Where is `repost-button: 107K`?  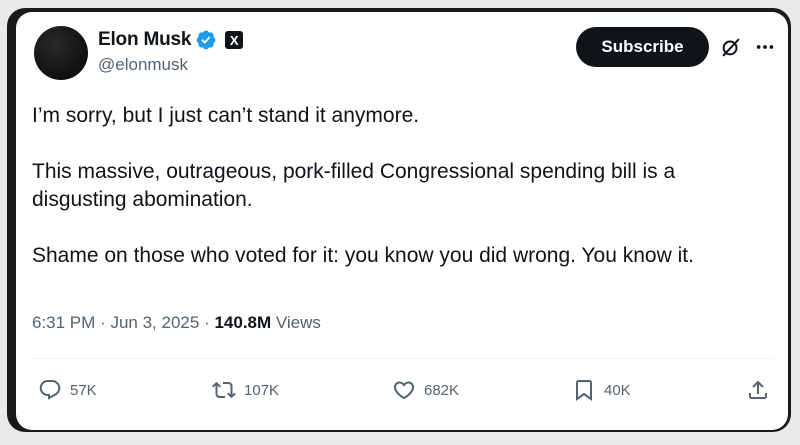
repost-button: 107K is located at coordinates (245, 390).